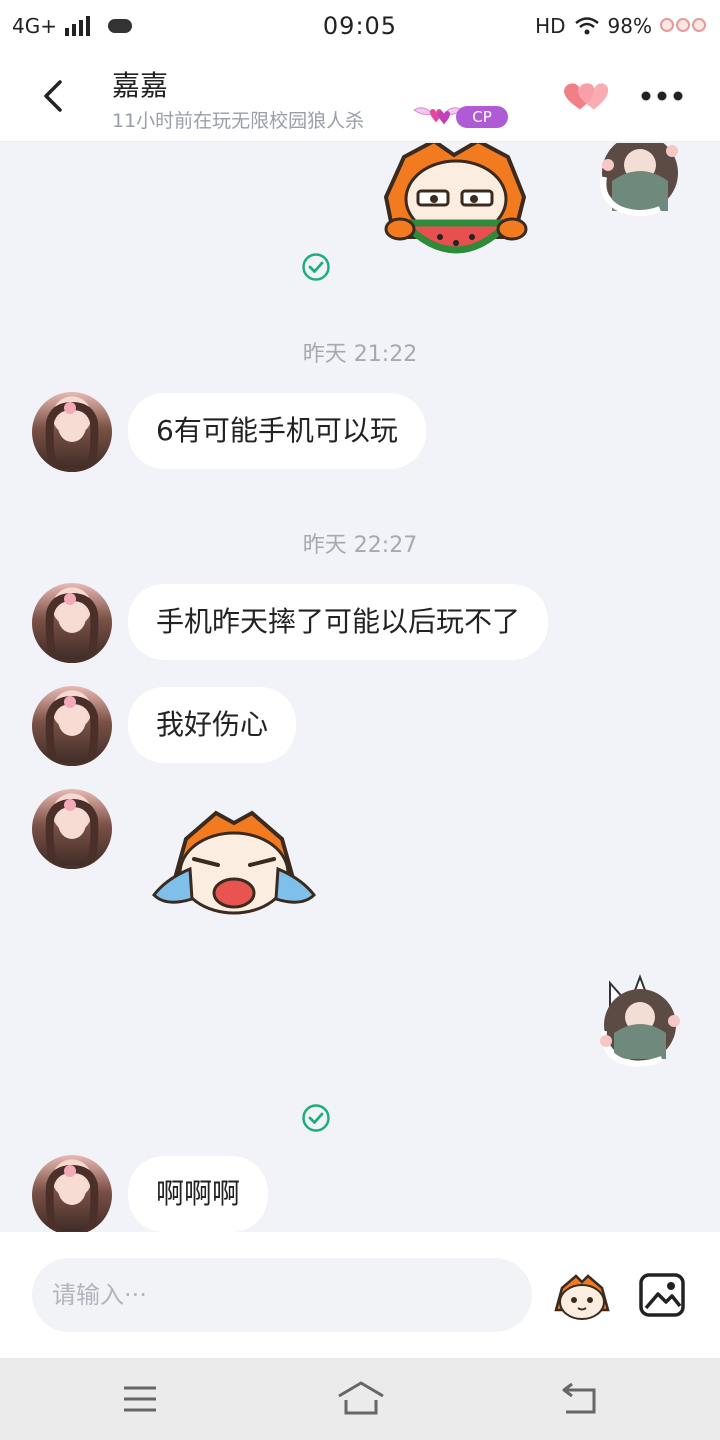 Image resolution: width=720 pixels, height=1440 pixels. What do you see at coordinates (456, 207) in the screenshot?
I see `cat-watermelon-sticker` at bounding box center [456, 207].